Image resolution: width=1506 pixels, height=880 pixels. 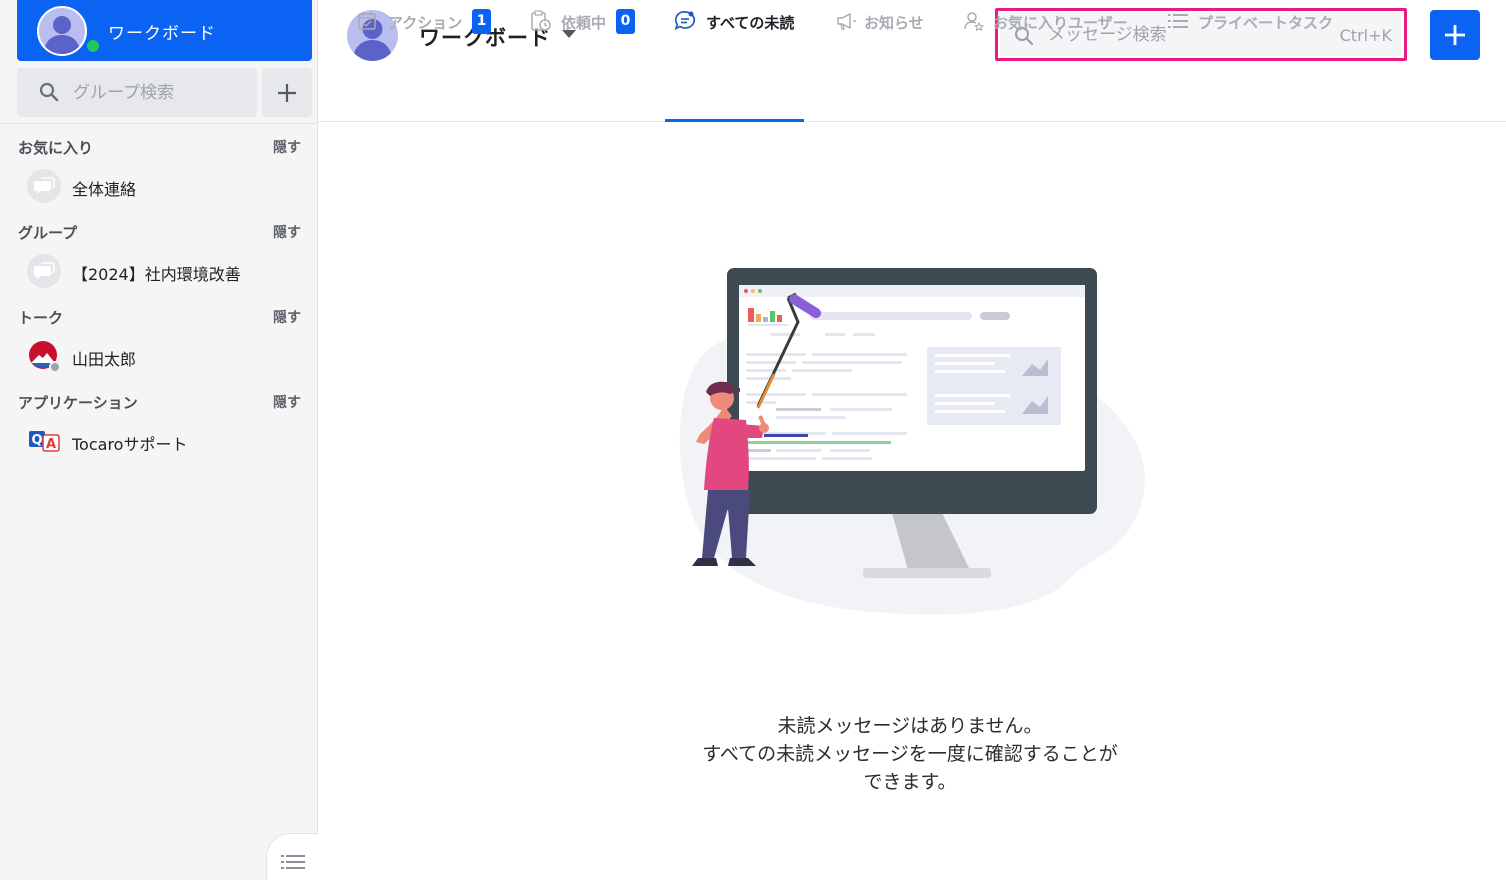 I want to click on empty-state-line: すべての未読メッセージを一度に確認することが, so click(x=910, y=754).